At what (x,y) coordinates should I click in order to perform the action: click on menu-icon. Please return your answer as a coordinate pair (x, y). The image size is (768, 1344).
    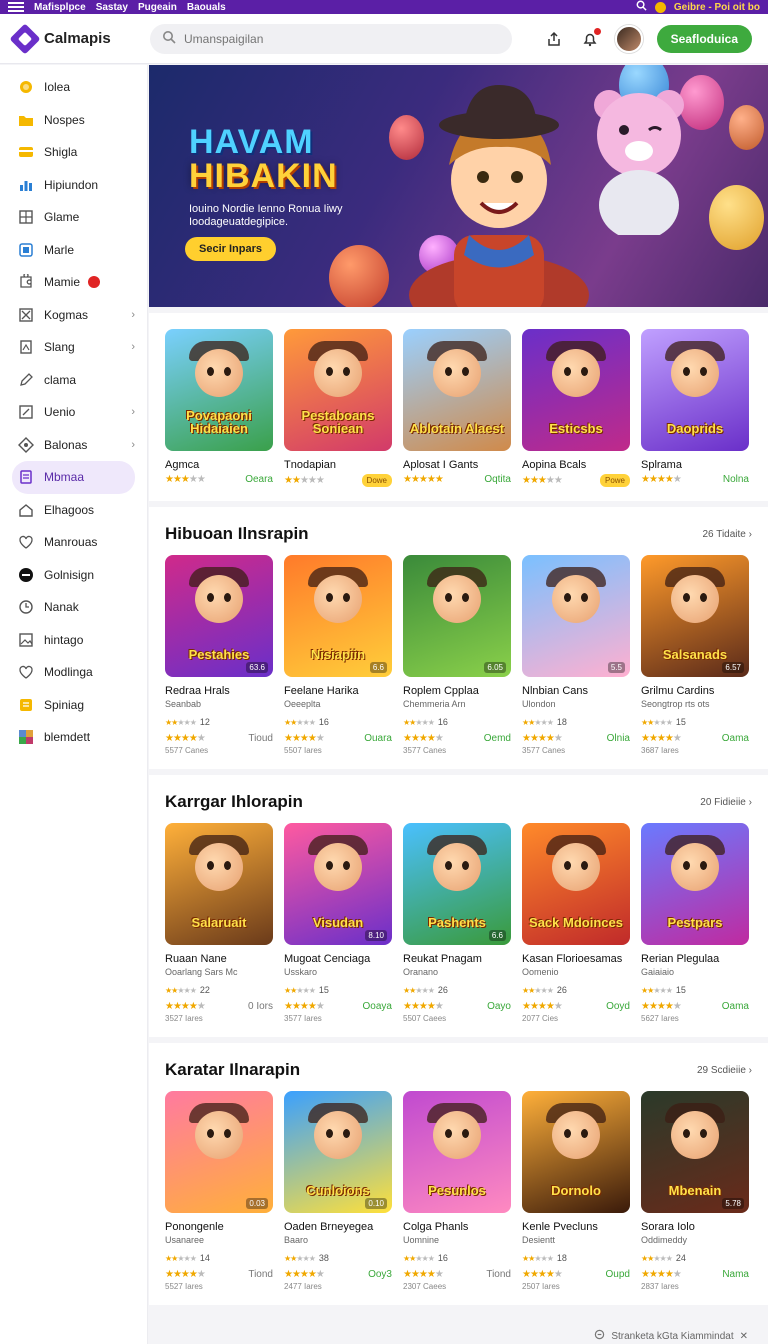
    Looking at the image, I should click on (16, 7).